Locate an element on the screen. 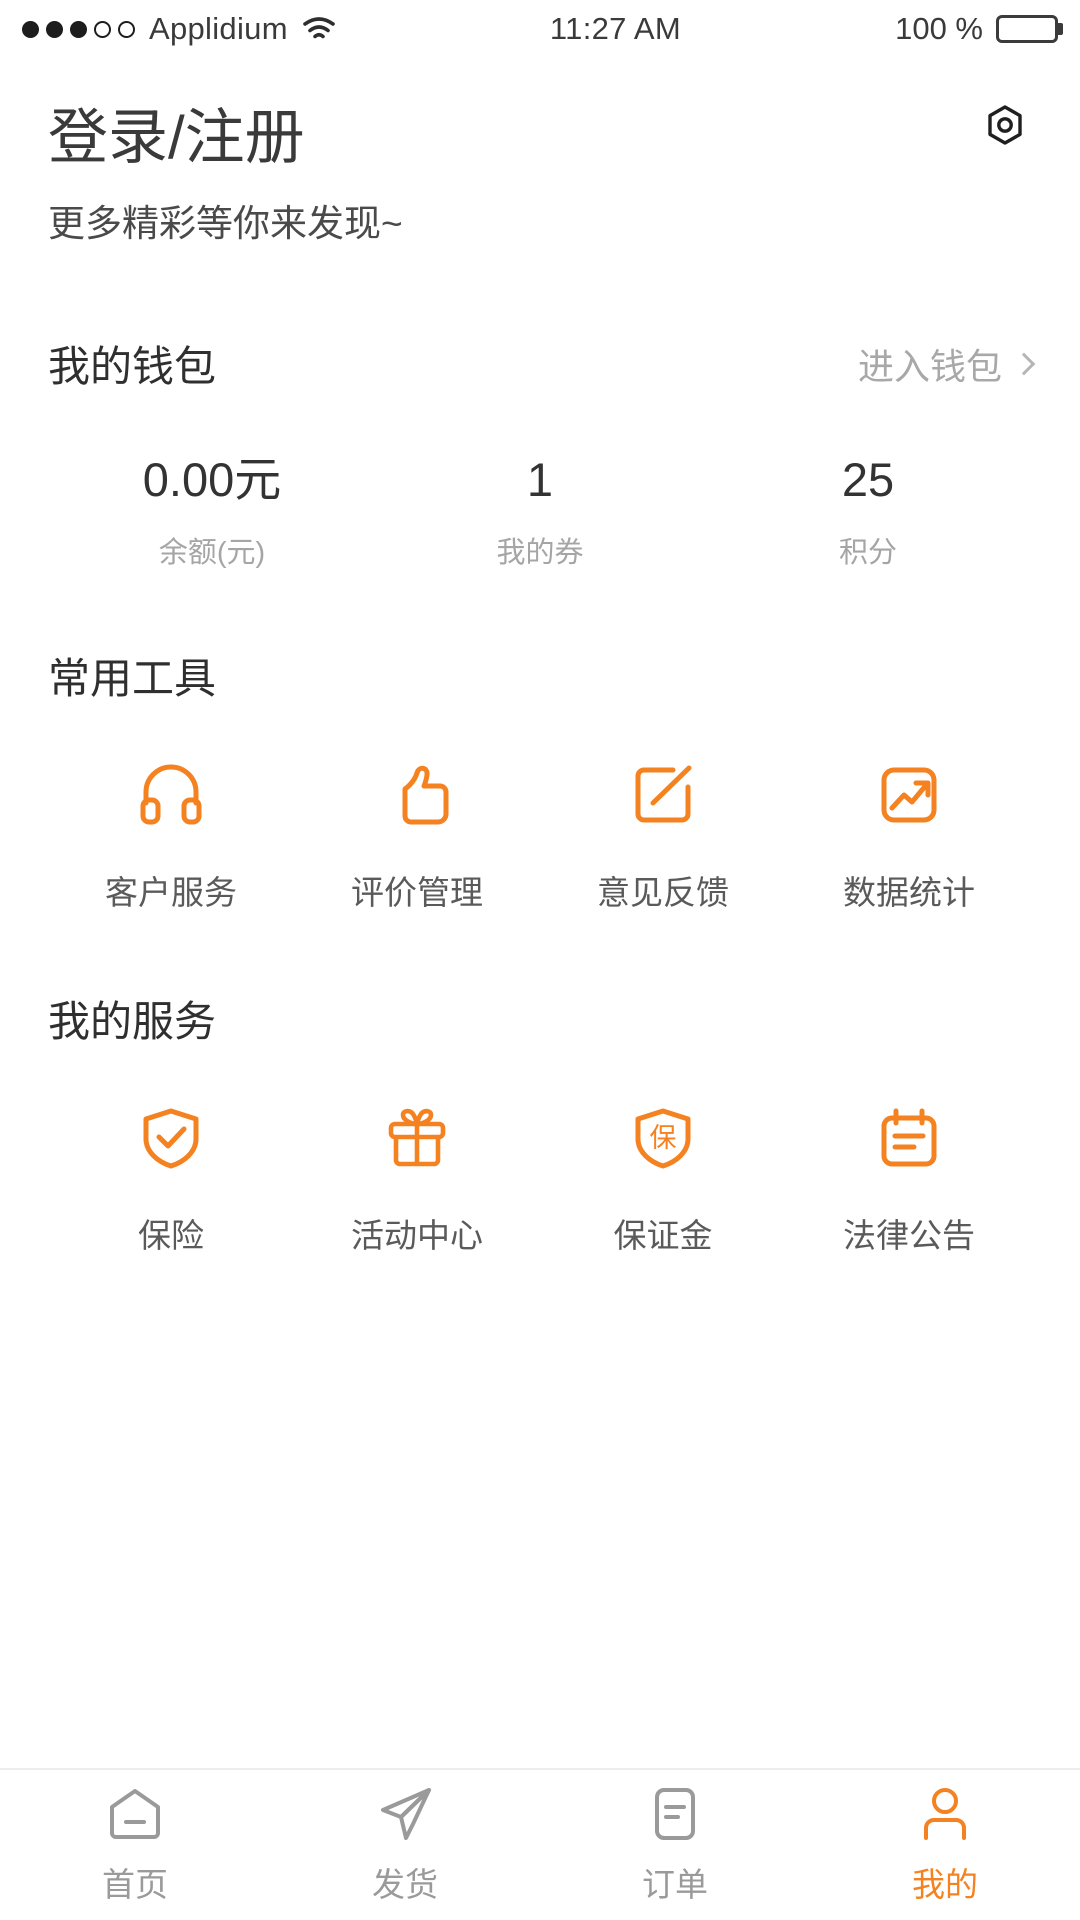 Image resolution: width=1080 pixels, height=1920 pixels. tools-section: 常用工具 客户服务 评价管理 意见反馈 数据统计 is located at coordinates (540, 779).